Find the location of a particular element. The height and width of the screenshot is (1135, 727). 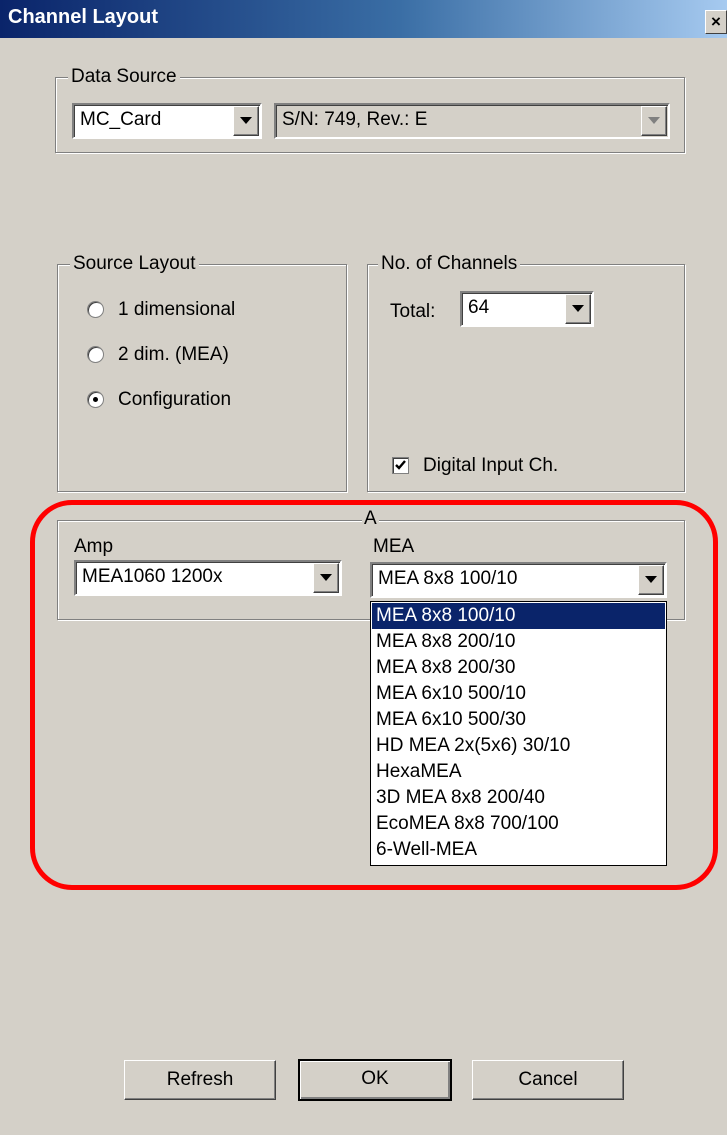

serial-combo: S/N: 749, Rev.: E is located at coordinates (472, 121).